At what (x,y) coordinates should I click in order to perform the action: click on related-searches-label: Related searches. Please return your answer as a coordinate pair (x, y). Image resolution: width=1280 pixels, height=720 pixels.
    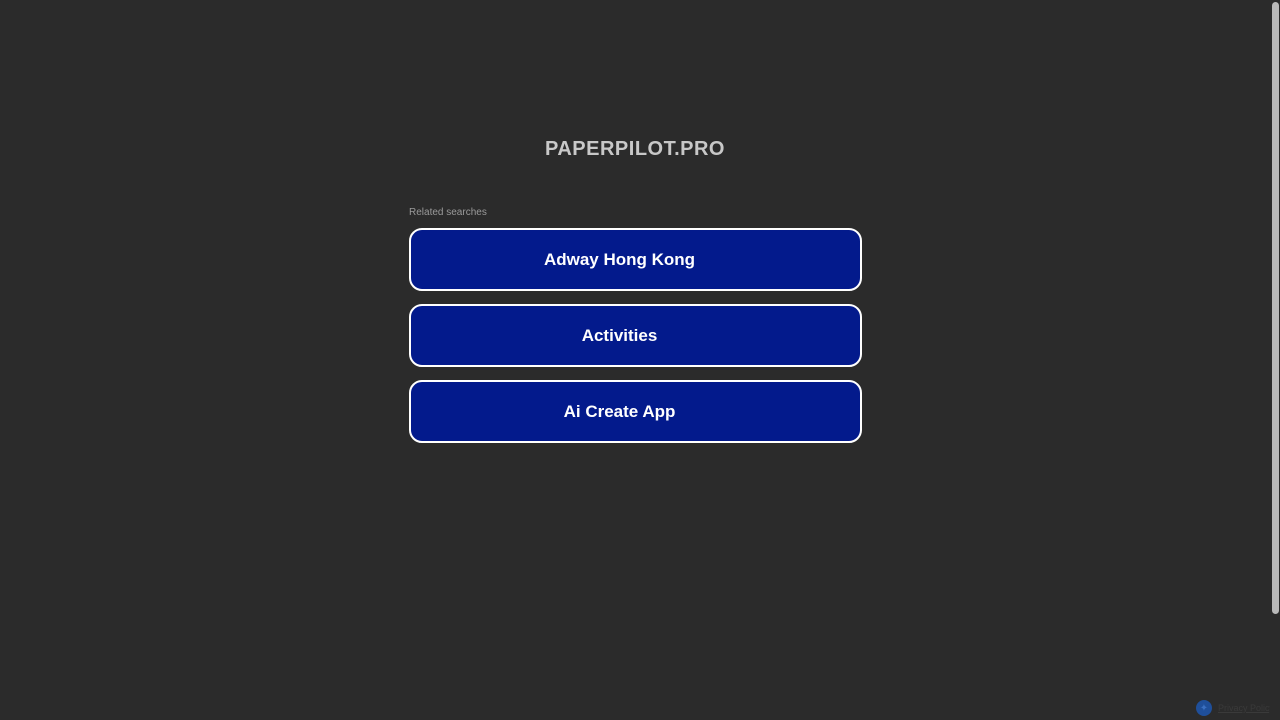
    Looking at the image, I should click on (448, 212).